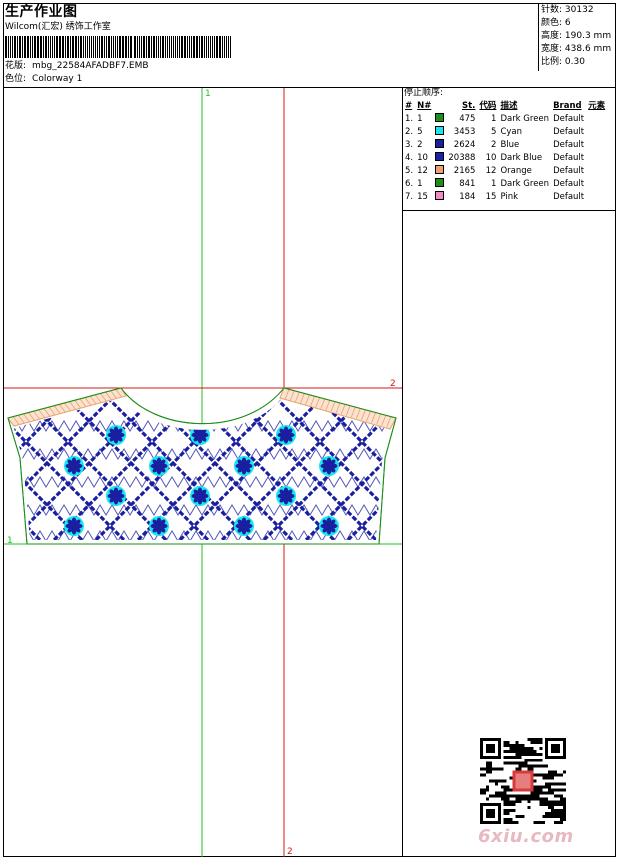  Describe the element at coordinates (552, 23) in the screenshot. I see `stat-colors-label: 颜色:` at that location.